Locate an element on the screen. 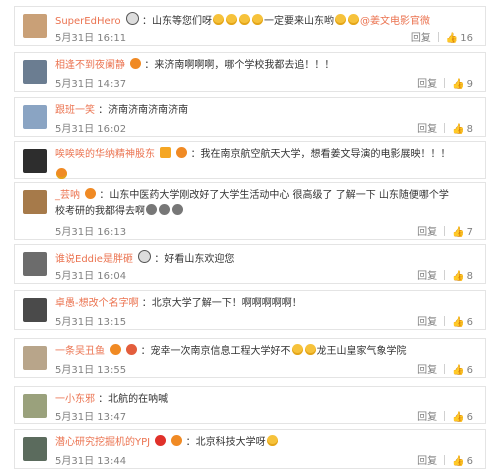  comment-body: ：我在南京航空航天大学，想看姜文导演的电影展映！！！ is located at coordinates (320, 154).